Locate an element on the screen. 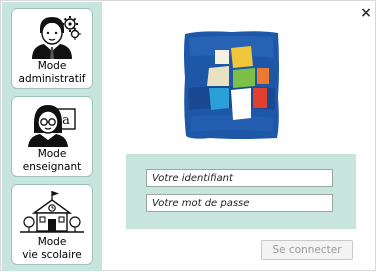  close-icon: × is located at coordinates (366, 13).